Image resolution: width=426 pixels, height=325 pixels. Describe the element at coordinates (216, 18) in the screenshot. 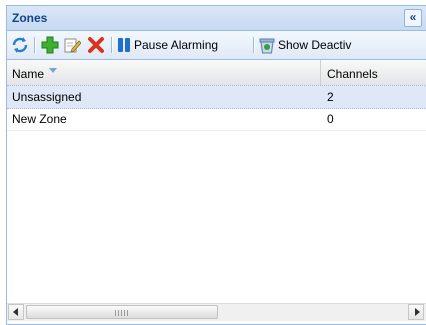

I see `panel-header: Zones «` at that location.